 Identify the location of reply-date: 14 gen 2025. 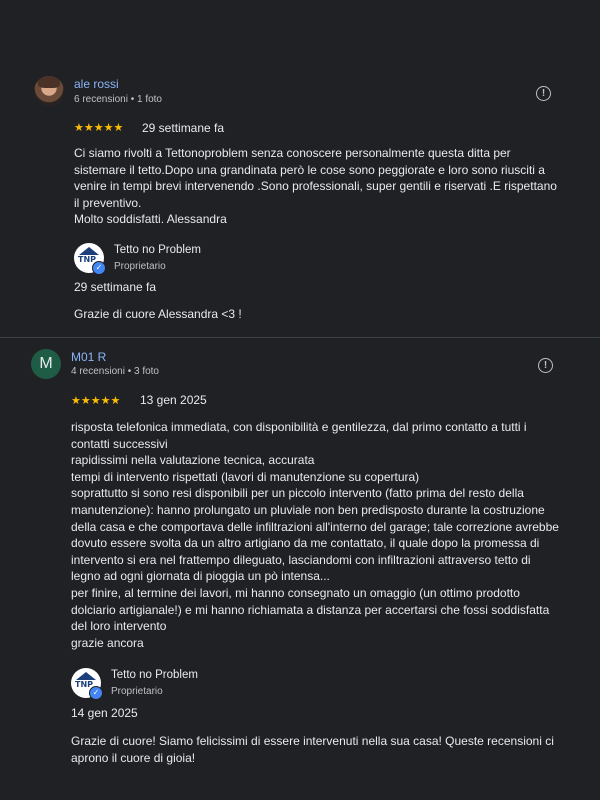
(104, 713).